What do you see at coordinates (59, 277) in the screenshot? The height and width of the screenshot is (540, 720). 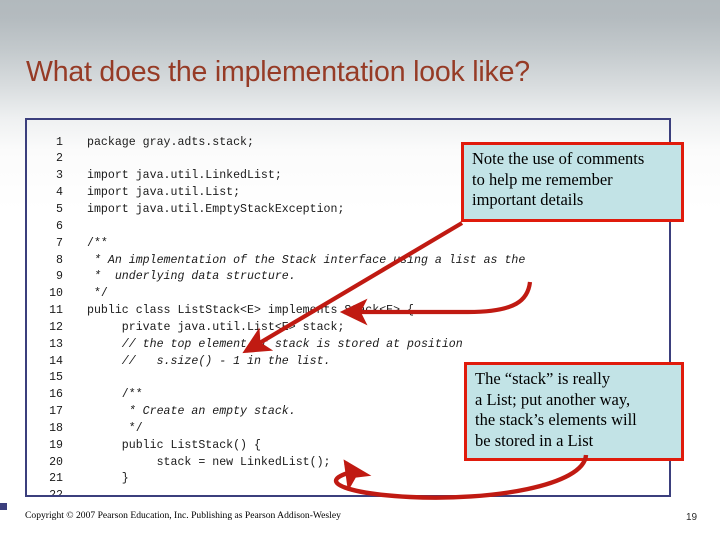 I see `code-line-number: 9` at bounding box center [59, 277].